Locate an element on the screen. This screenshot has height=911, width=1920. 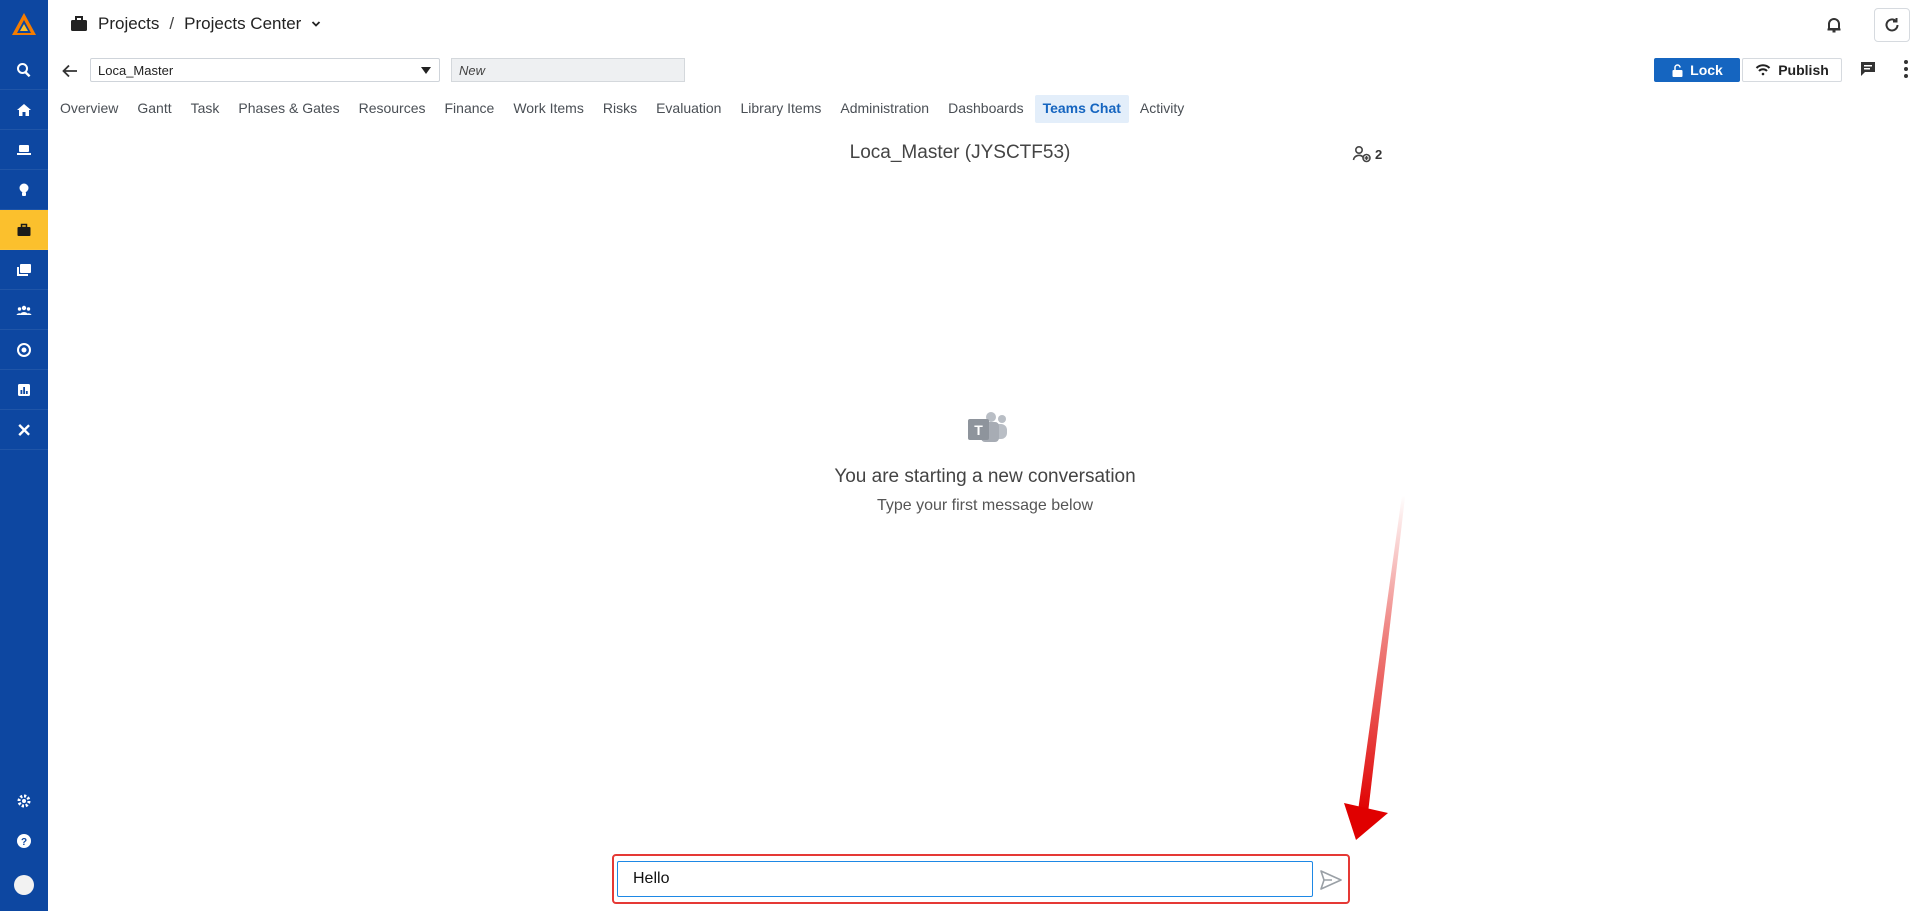
tab-risks: Risks is located at coordinates (620, 109).